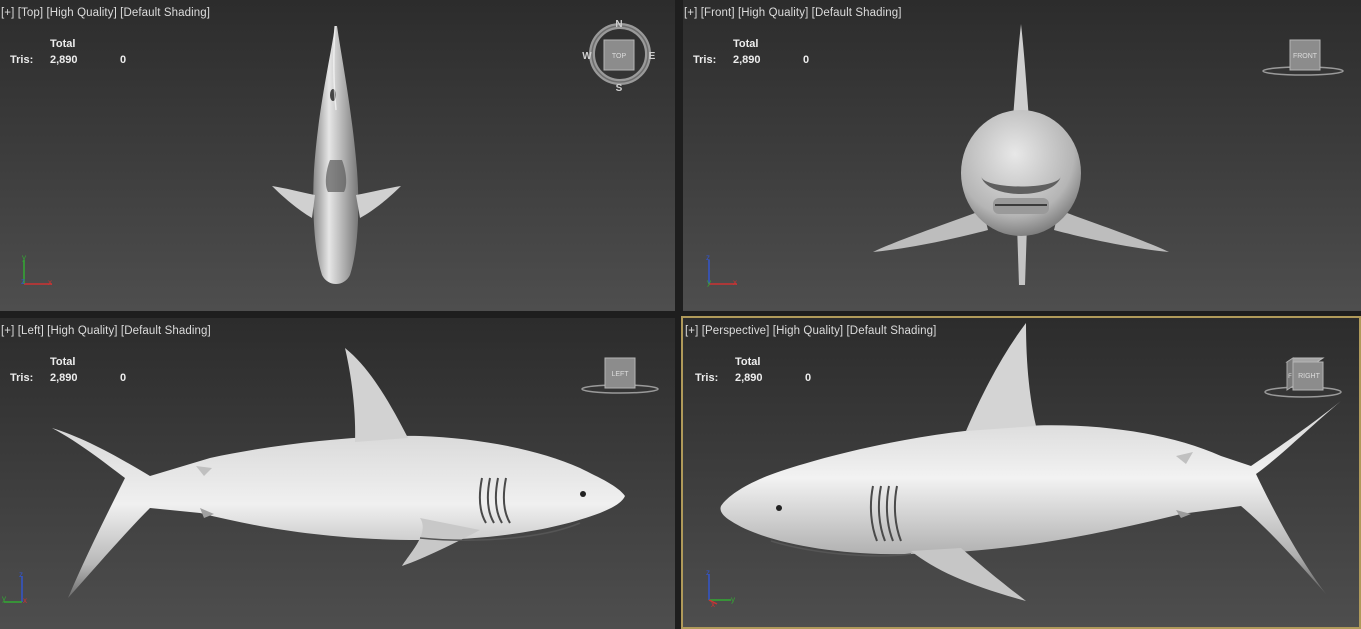 This screenshot has width=1361, height=629. I want to click on shark-top-view, so click(336, 154).